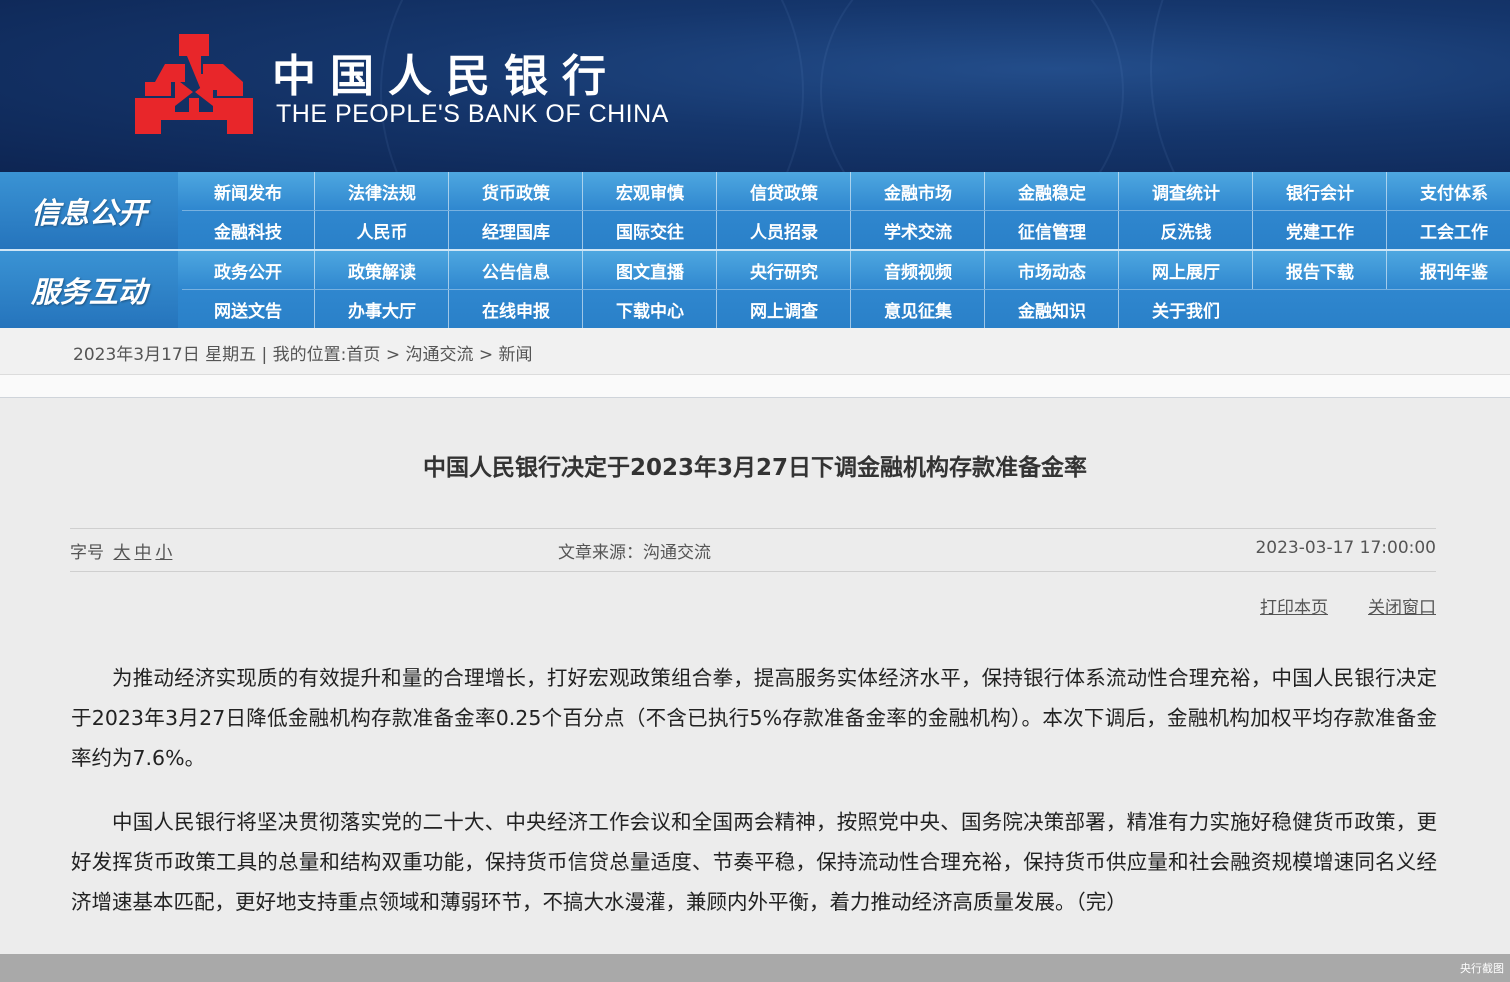 Image resolution: width=1510 pixels, height=982 pixels. What do you see at coordinates (1186, 270) in the screenshot?
I see `nav-item: 网上展厅` at bounding box center [1186, 270].